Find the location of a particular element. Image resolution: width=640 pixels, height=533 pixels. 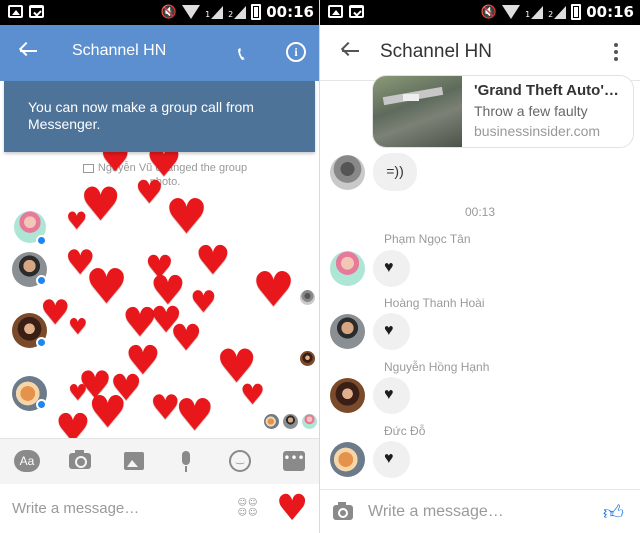

composer: ☺☺ ☺☺ ♥ is located at coordinates (160, 508).